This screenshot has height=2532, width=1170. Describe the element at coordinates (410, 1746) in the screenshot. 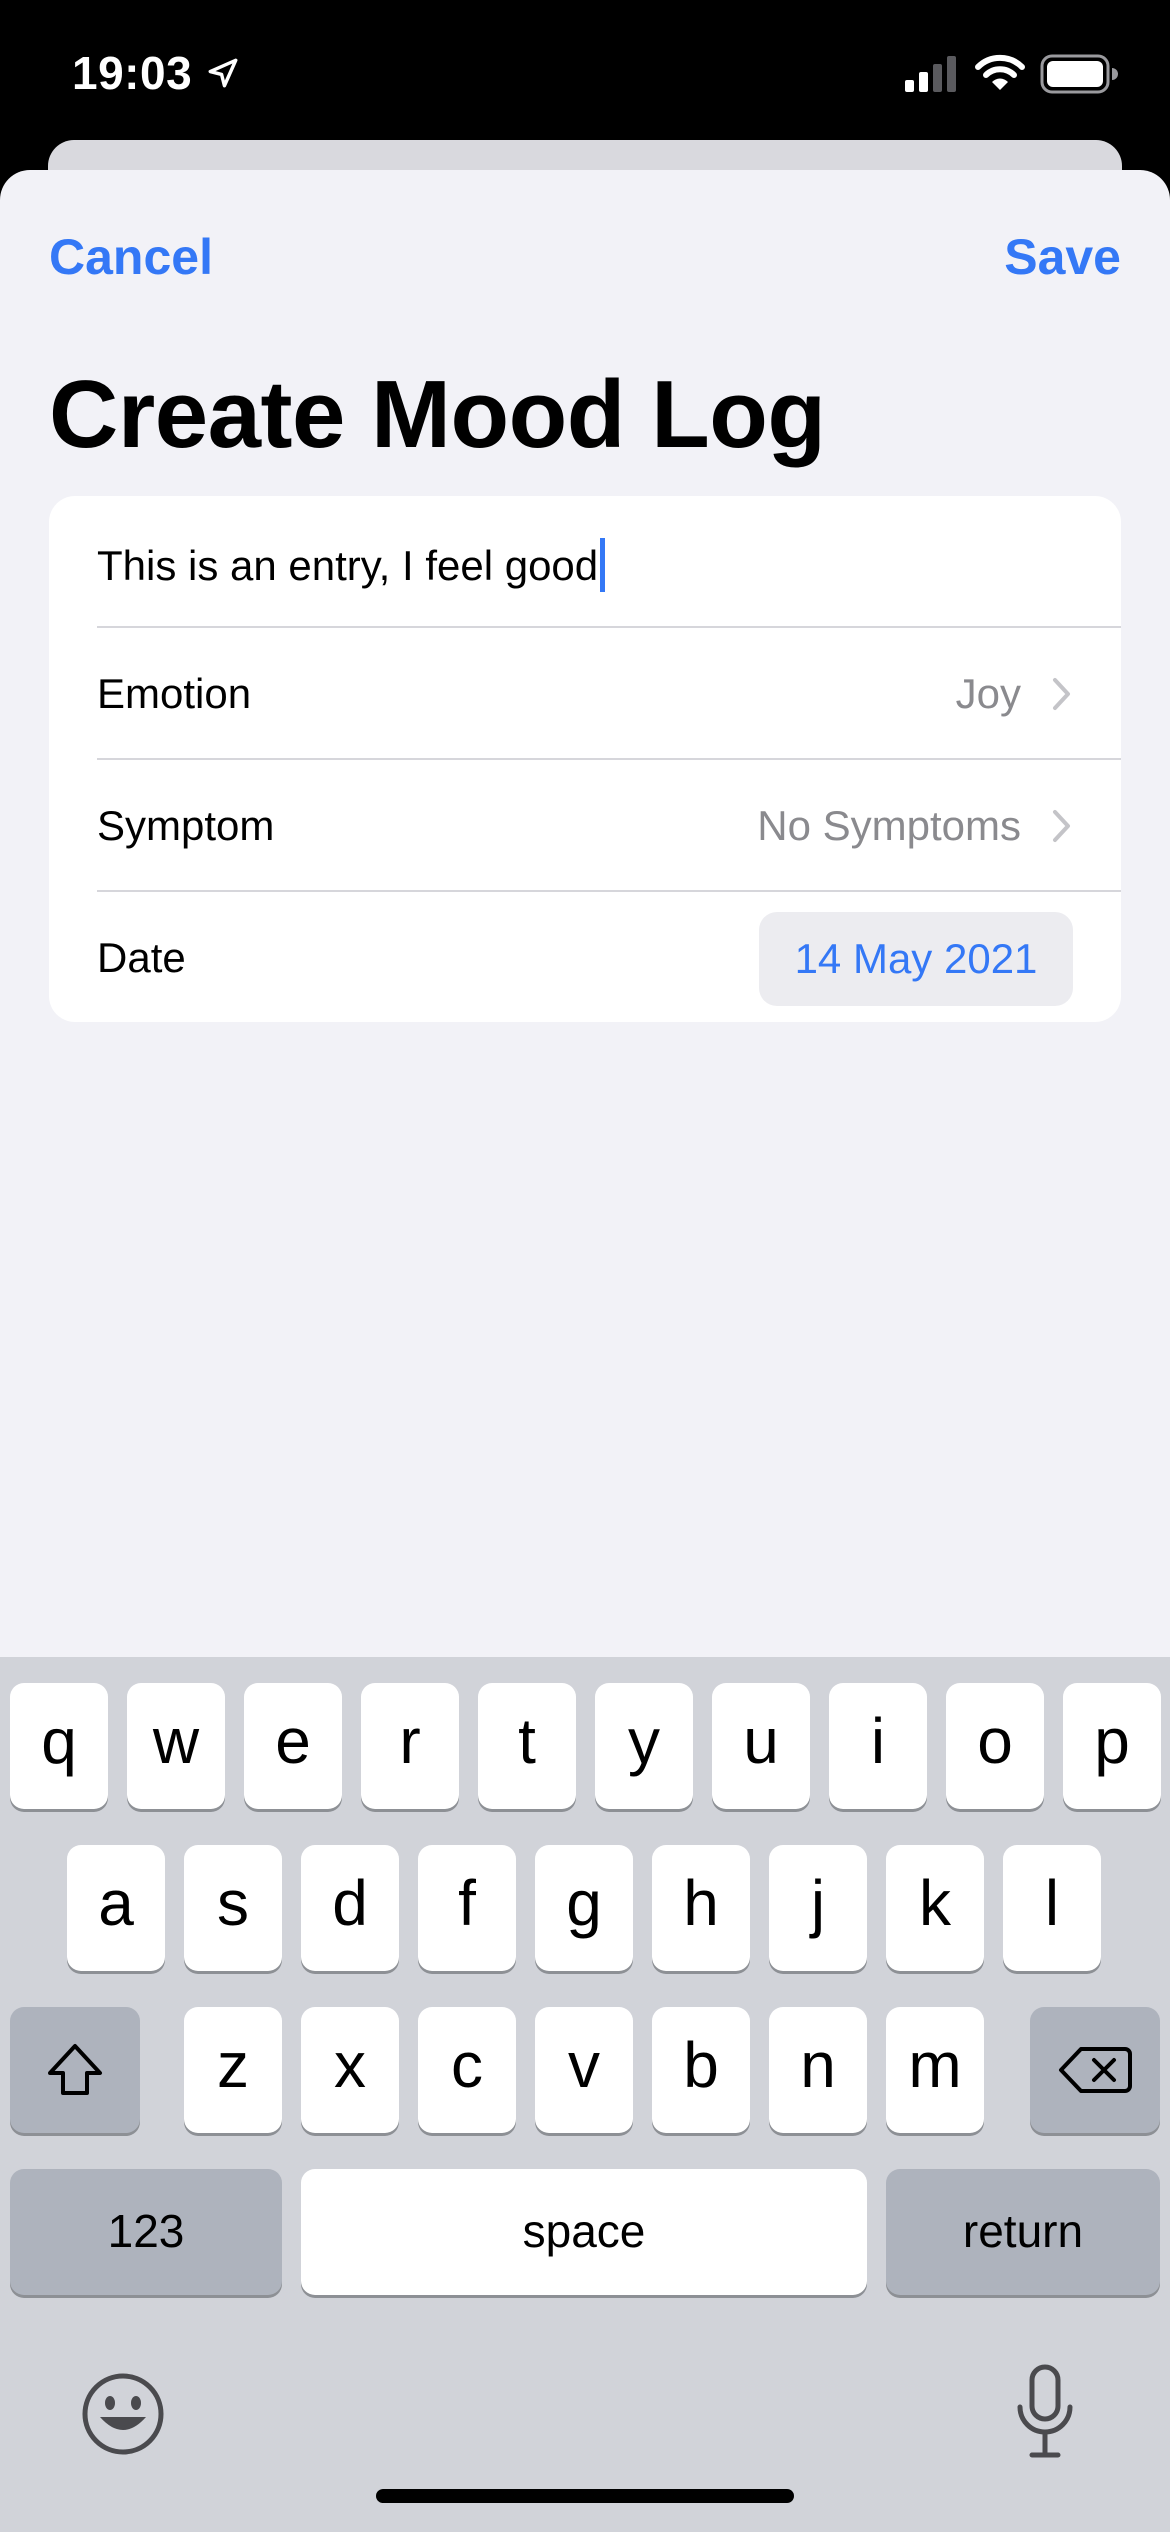

I see `key-r: r` at that location.